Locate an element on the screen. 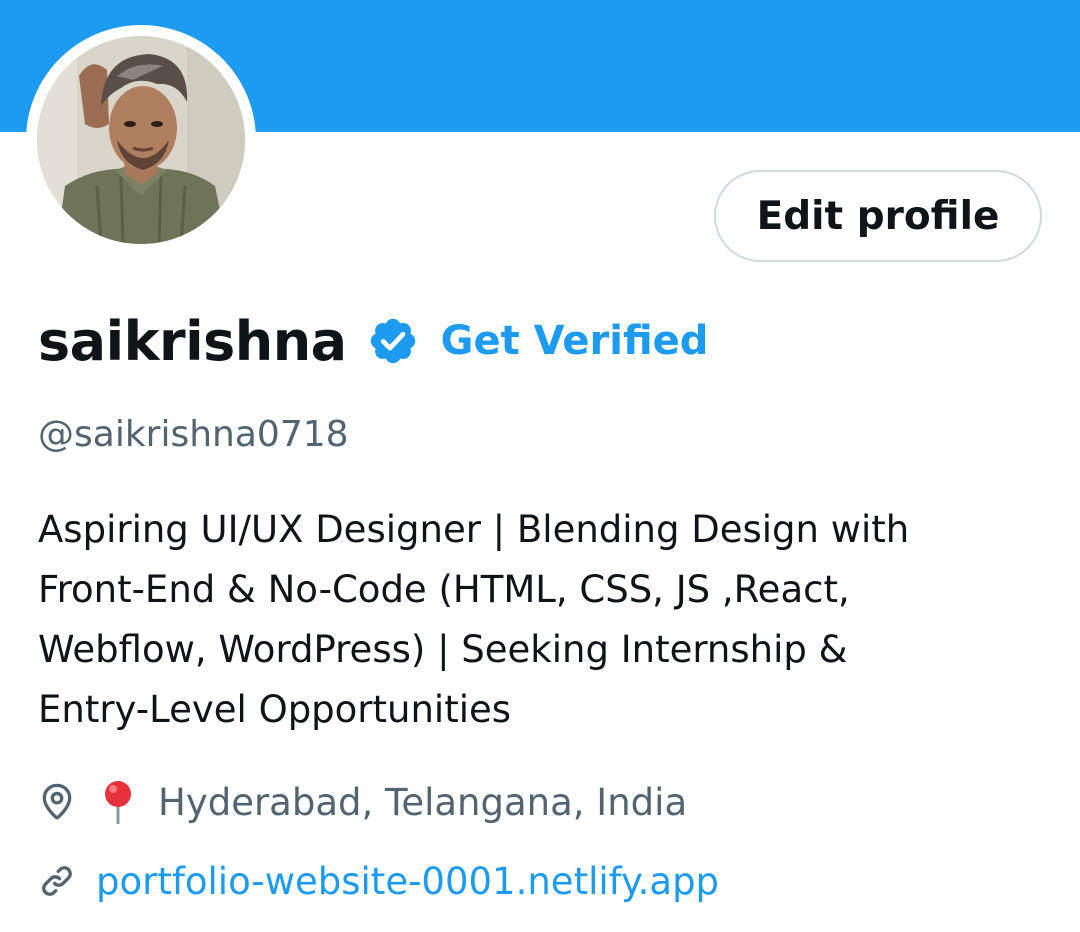 This screenshot has height=932, width=1080. location-row: Hyderabad, Telangana, India is located at coordinates (361, 802).